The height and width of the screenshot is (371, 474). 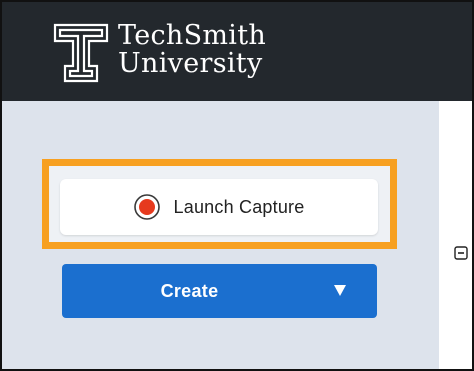 What do you see at coordinates (81, 53) in the screenshot?
I see `tsu-monogram-icon` at bounding box center [81, 53].